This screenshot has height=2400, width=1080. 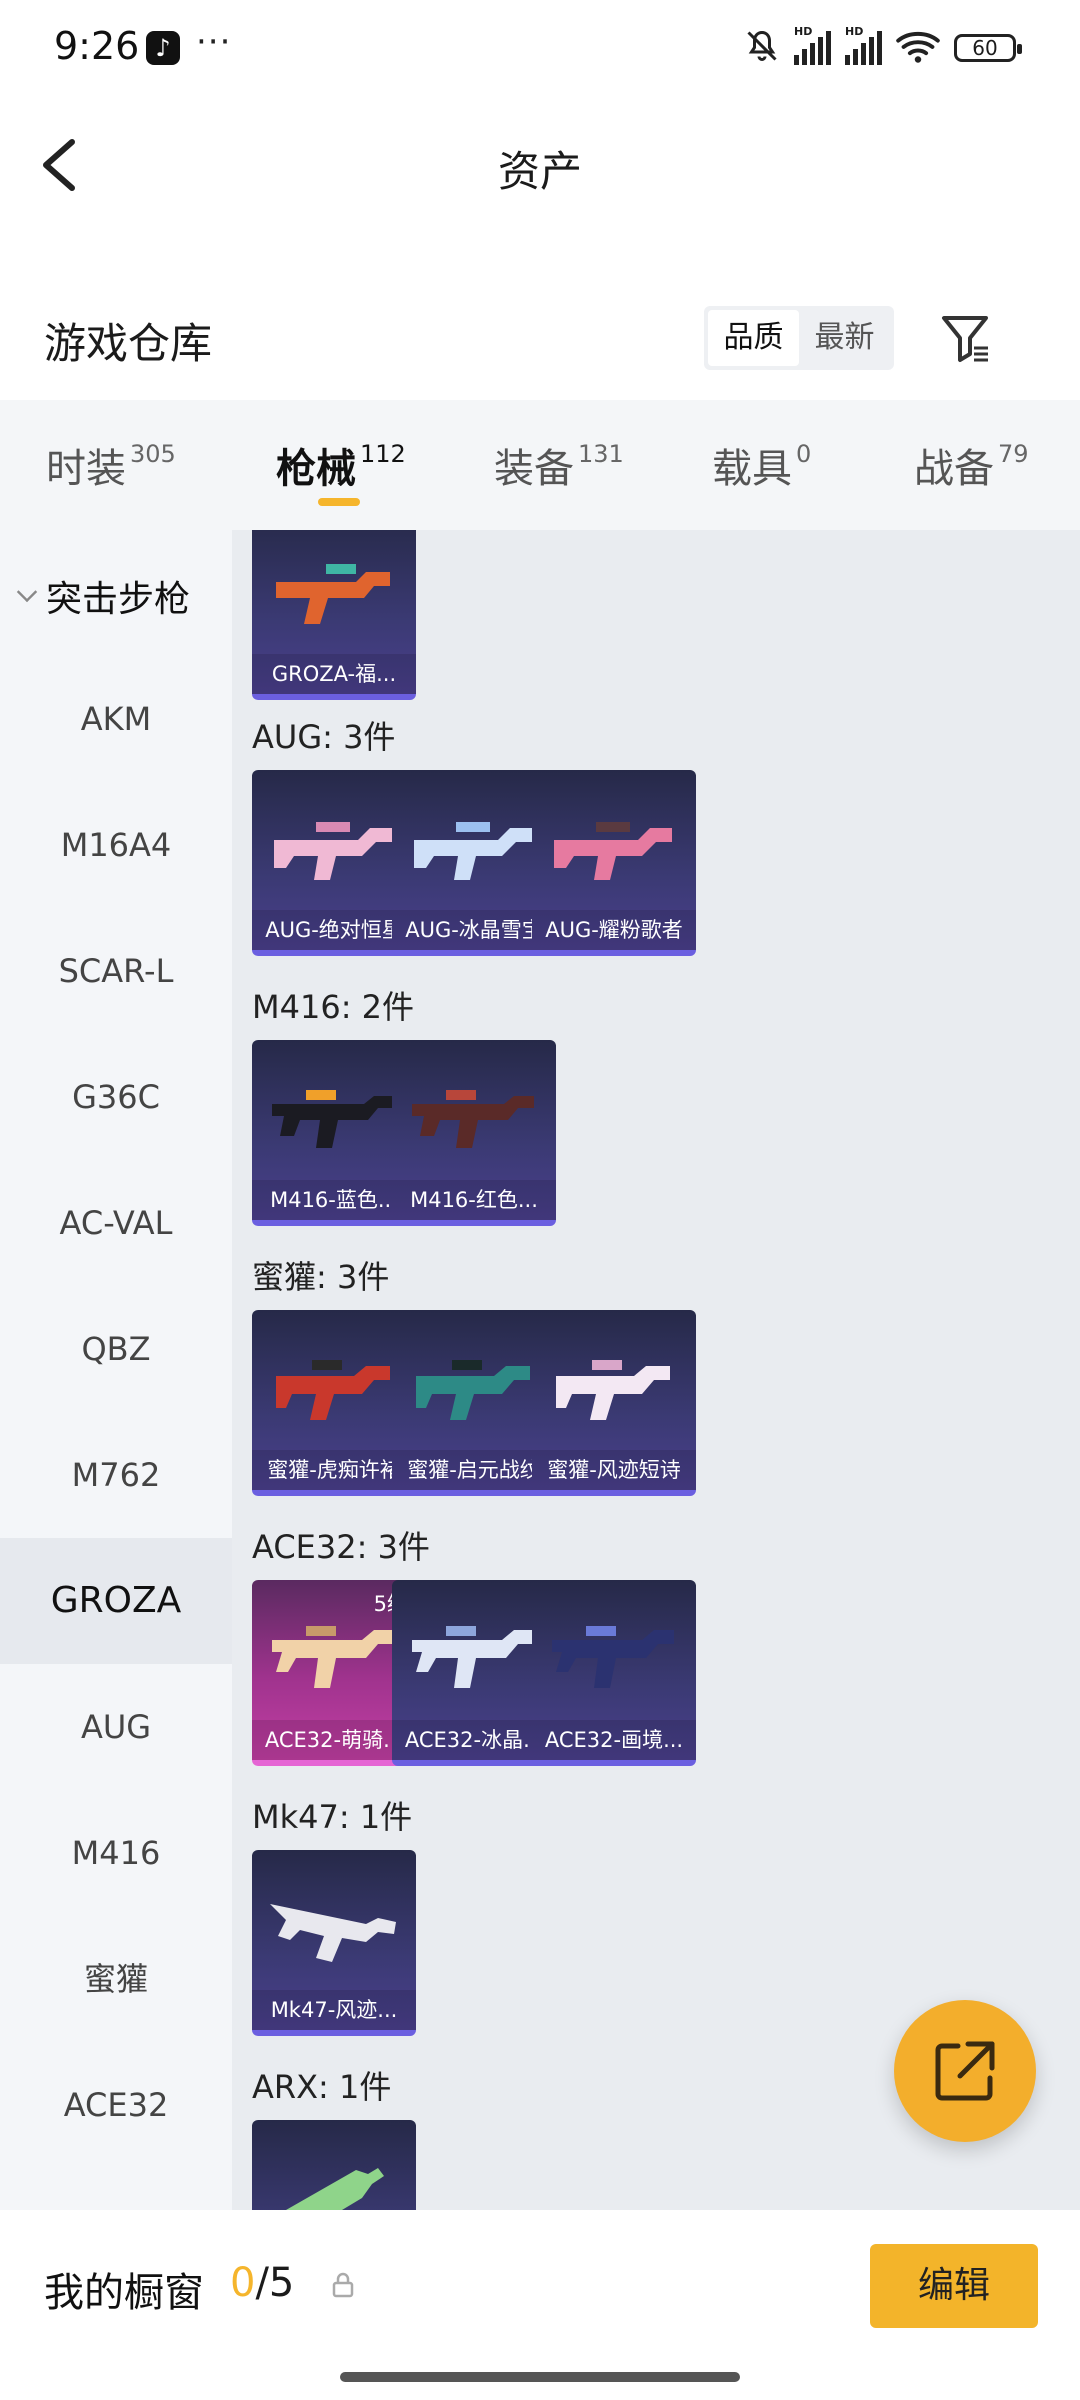 I want to click on sidebar-item-g36c: G36C, so click(x=116, y=1097).